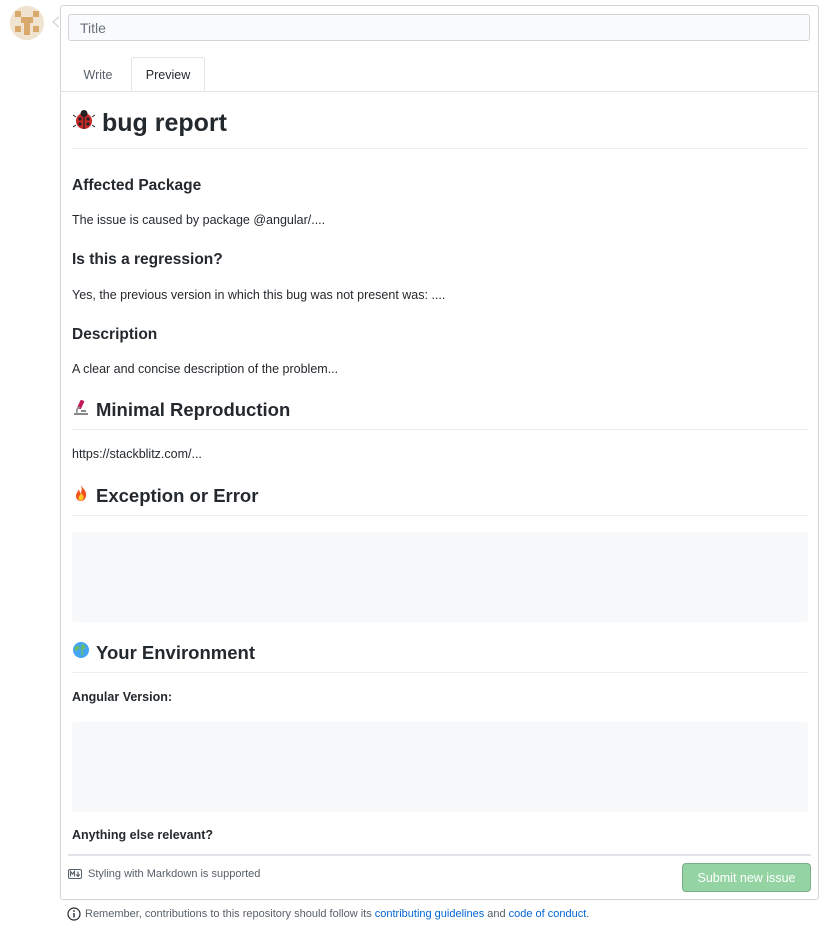 Image resolution: width=831 pixels, height=932 pixels. I want to click on markdown-hint: Styling with Markdown is supported, so click(164, 874).